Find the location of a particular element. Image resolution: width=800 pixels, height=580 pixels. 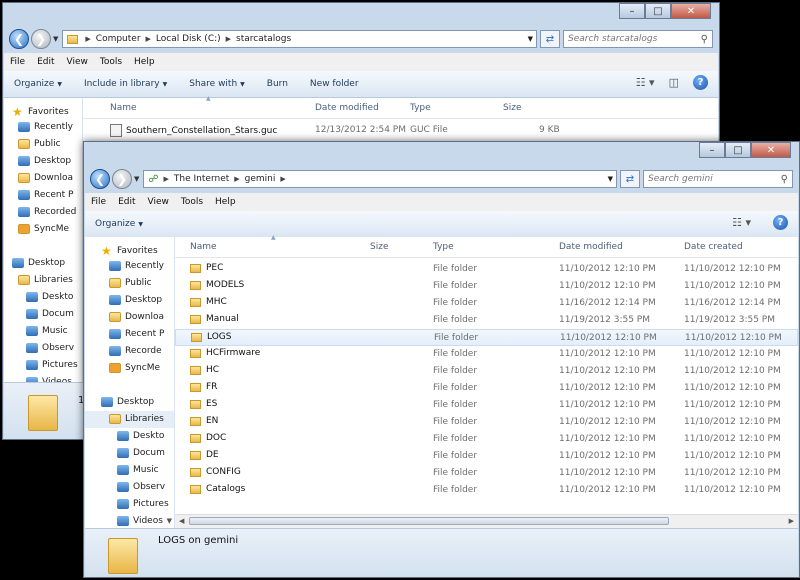

nav-recent-places: Recent P is located at coordinates (136, 334).